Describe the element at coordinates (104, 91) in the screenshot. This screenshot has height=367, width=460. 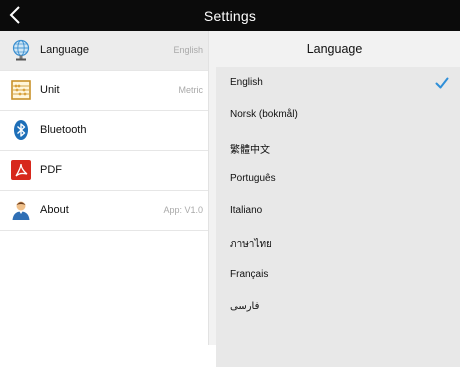
I see `menu-item-unit: Unit Metric` at that location.